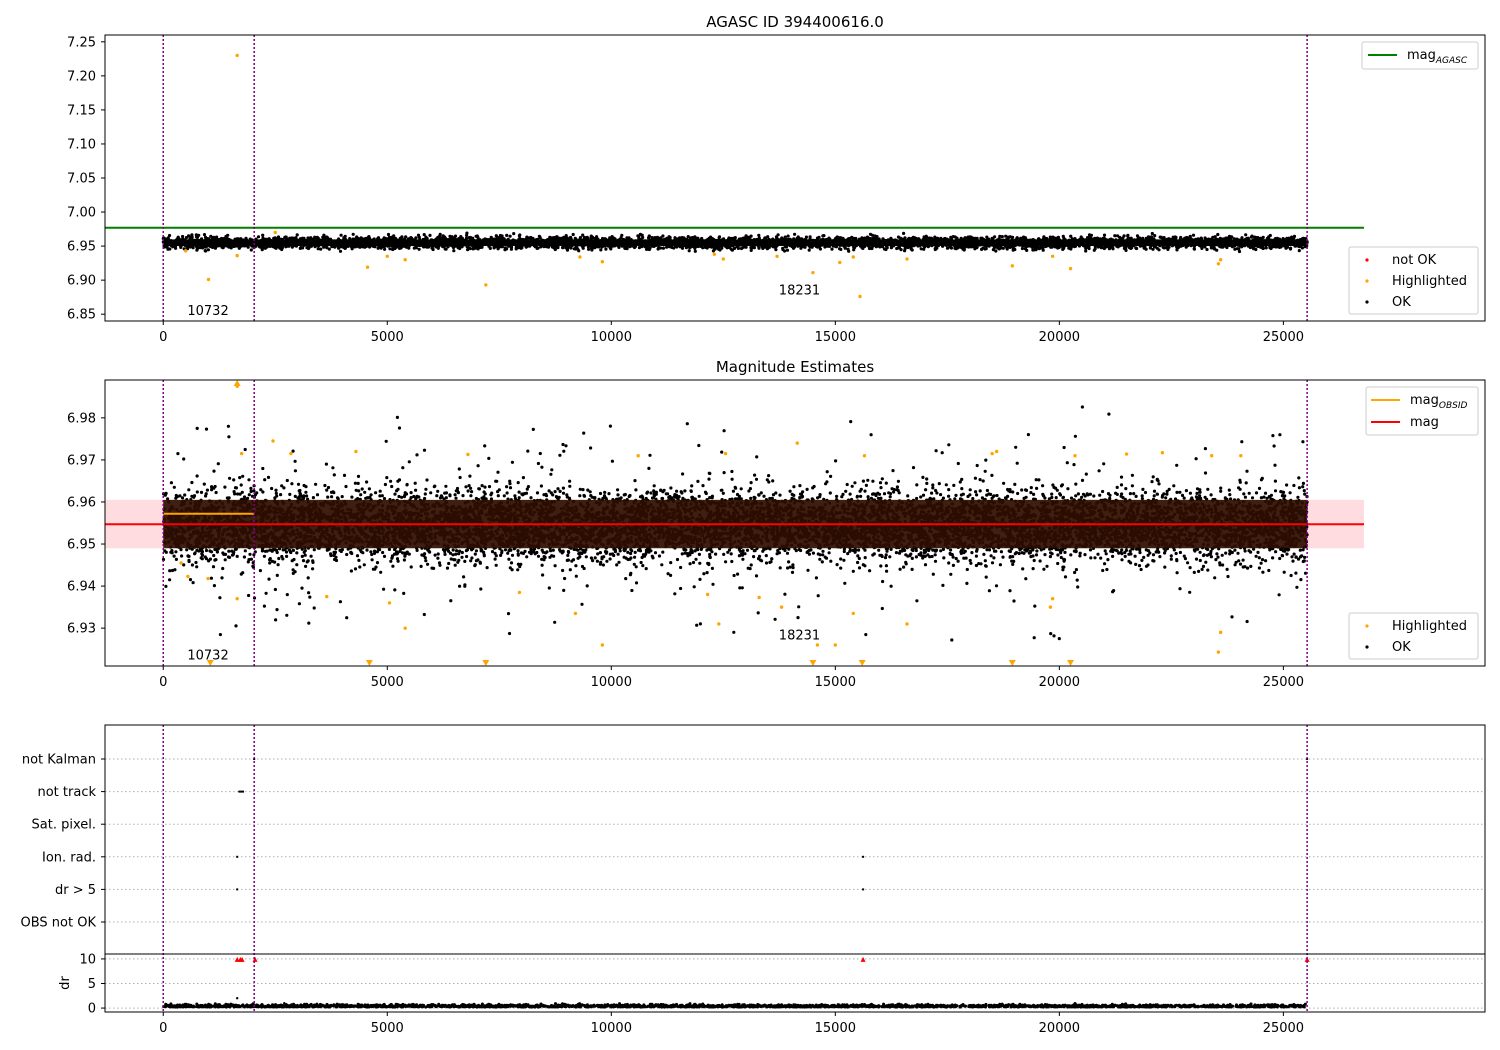 Image resolution: width=1500 pixels, height=1050 pixels. I want to click on dr-tick-label: 10, so click(87, 959).